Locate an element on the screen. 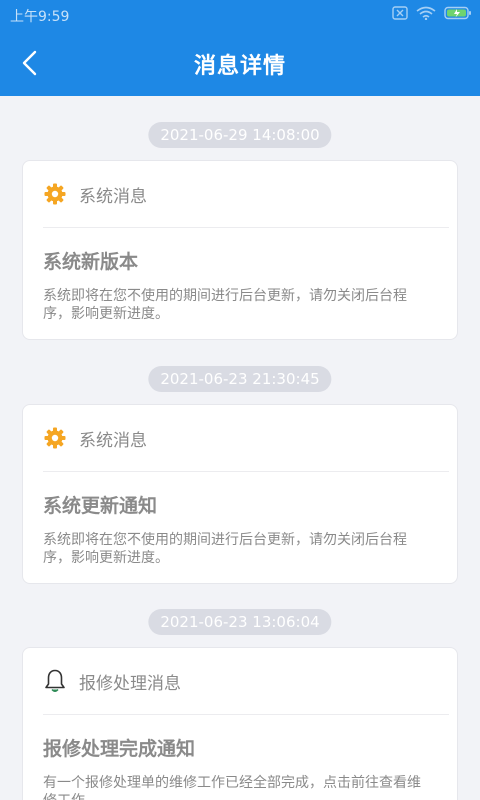 The width and height of the screenshot is (480, 800). timestamp-pill: 2021-06-29 14:08:00 is located at coordinates (240, 135).